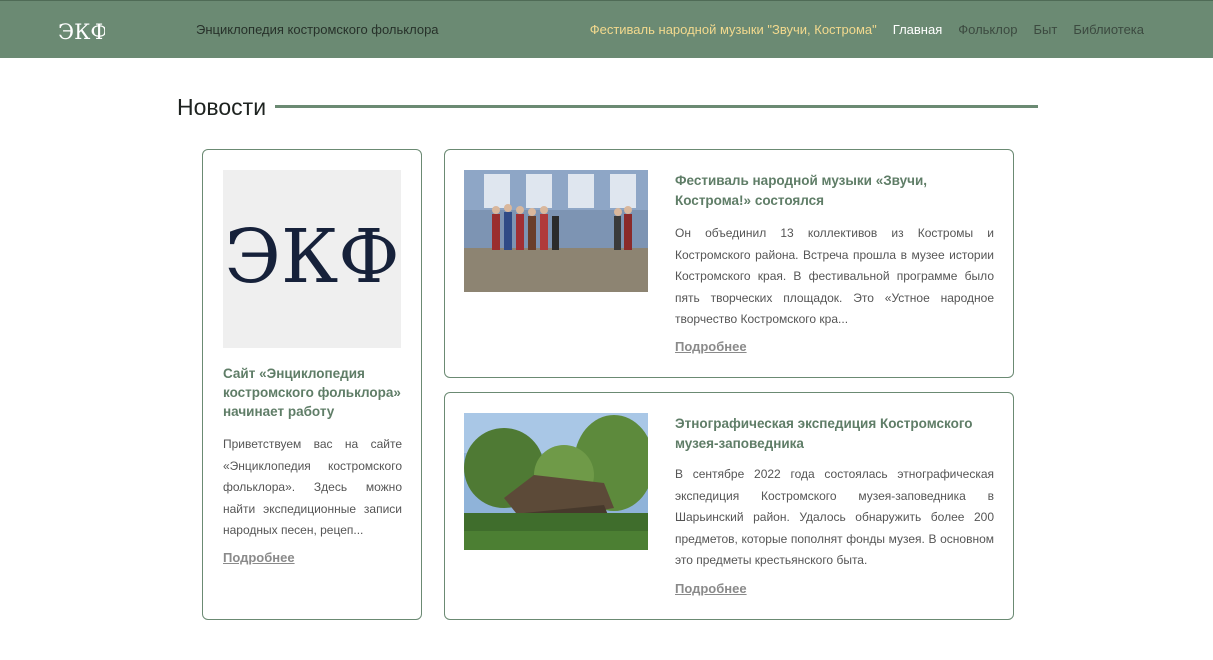 This screenshot has height=660, width=1213. Describe the element at coordinates (317, 29) in the screenshot. I see `site-title: Энциклопедия костромского фольклора` at that location.